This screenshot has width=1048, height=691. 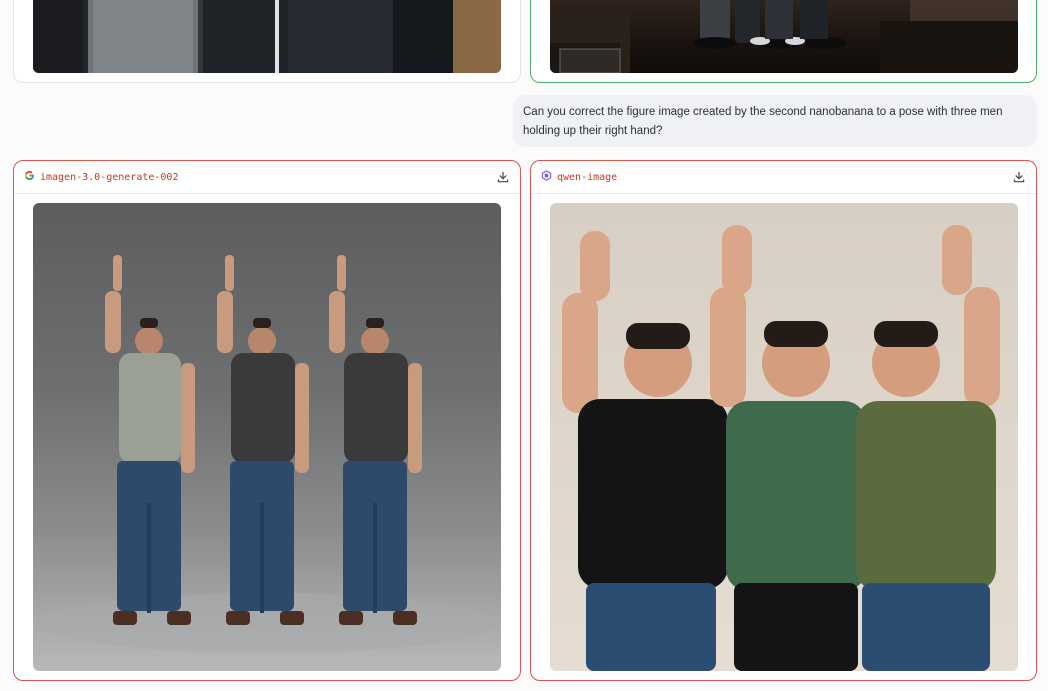 I want to click on previous-response-card-left, so click(x=267, y=41).